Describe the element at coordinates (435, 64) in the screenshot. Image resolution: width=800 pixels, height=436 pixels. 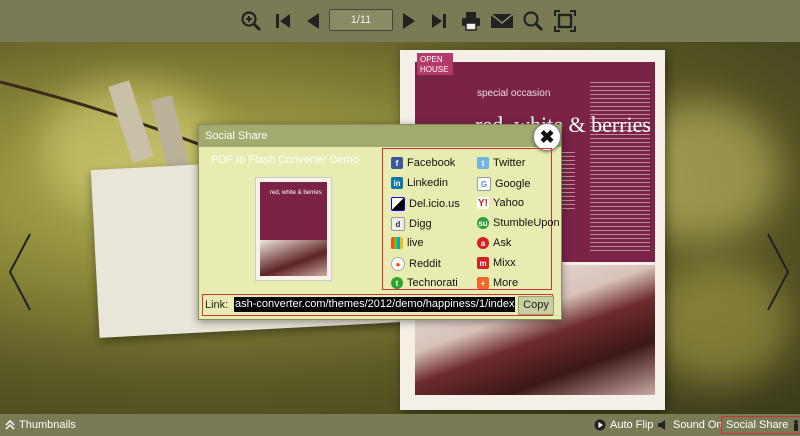
I see `magazine-badge: OPEN HOUSE` at that location.